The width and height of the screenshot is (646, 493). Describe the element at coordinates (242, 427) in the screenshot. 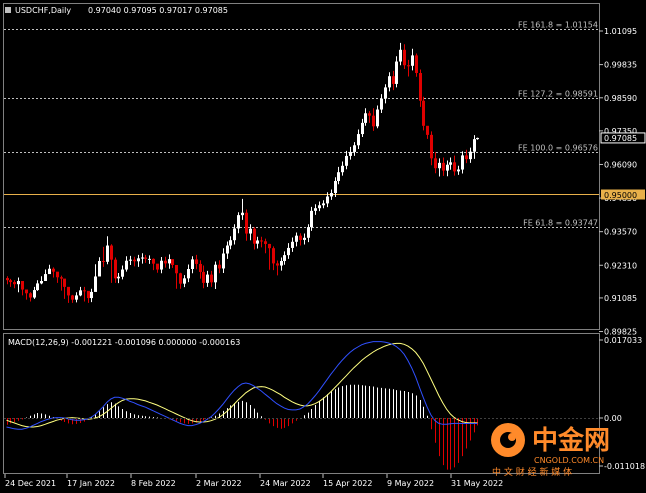

I see `macd-histogram` at that location.